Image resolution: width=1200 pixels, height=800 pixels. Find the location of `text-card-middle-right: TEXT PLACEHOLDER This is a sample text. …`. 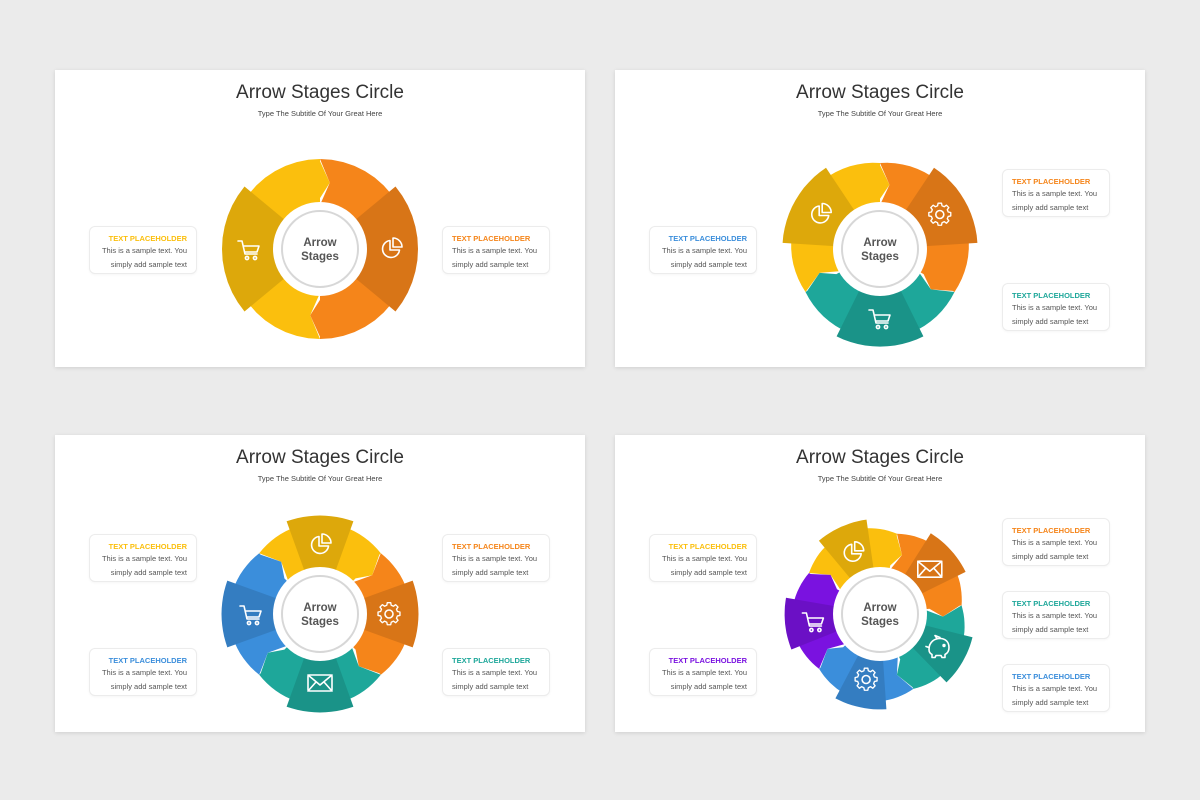

text-card-middle-right: TEXT PLACEHOLDER This is a sample text. … is located at coordinates (1056, 615).